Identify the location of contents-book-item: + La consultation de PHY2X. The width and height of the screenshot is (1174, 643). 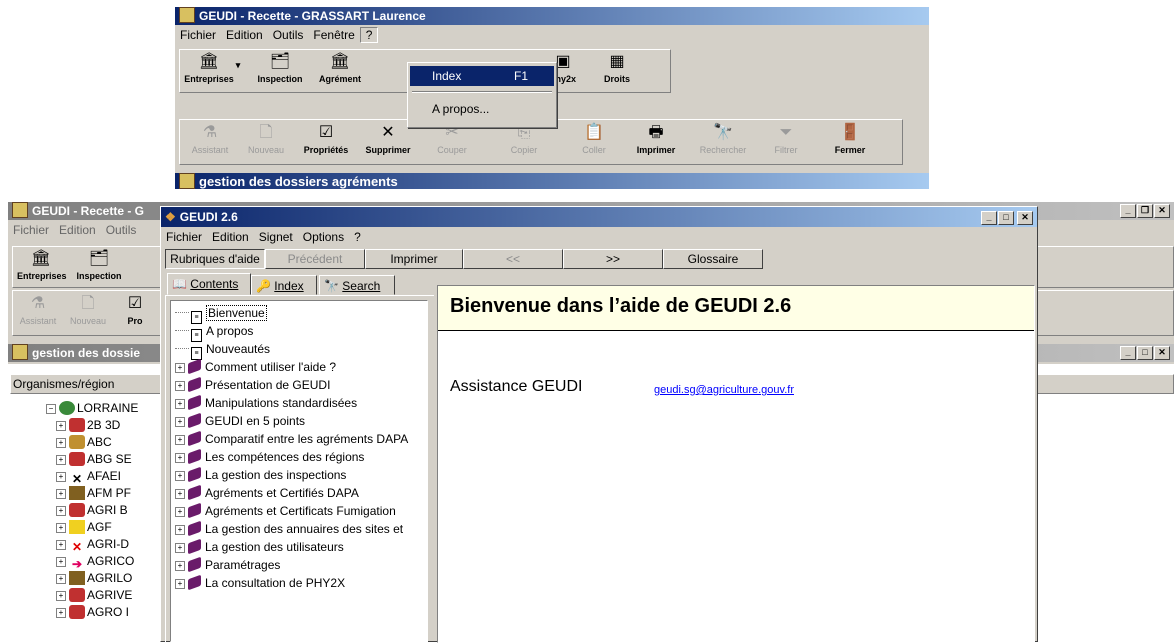
(260, 583).